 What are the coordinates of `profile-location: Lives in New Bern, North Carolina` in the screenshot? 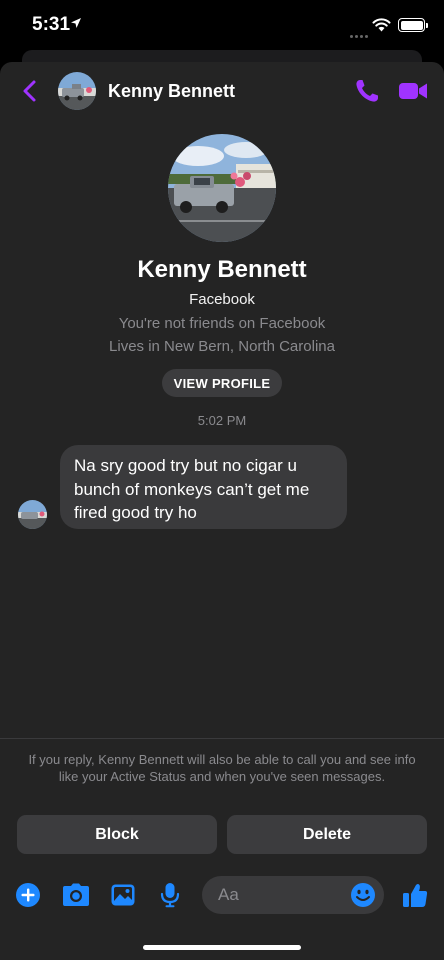 It's located at (222, 346).